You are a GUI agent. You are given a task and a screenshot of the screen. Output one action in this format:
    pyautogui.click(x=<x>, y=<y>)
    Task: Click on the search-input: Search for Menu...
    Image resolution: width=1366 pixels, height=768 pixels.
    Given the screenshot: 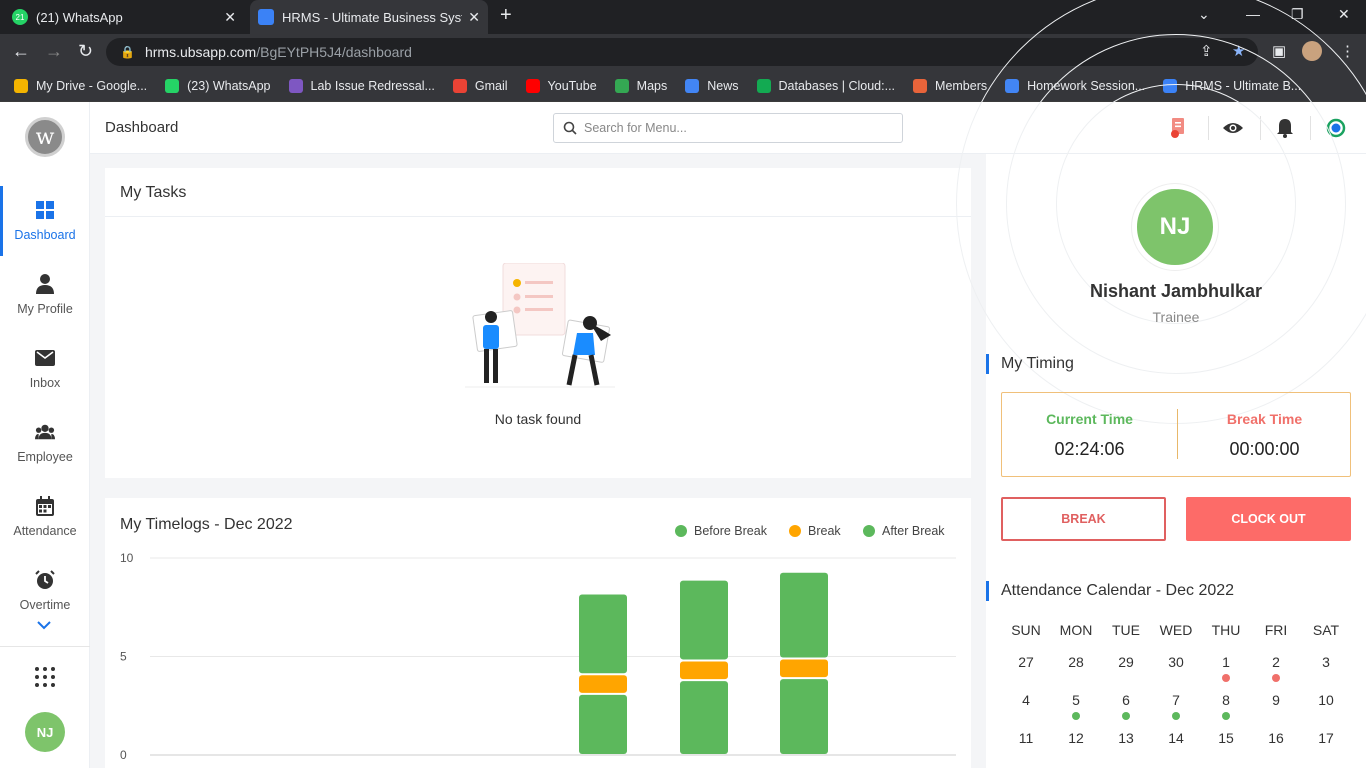 What is the action you would take?
    pyautogui.click(x=728, y=128)
    